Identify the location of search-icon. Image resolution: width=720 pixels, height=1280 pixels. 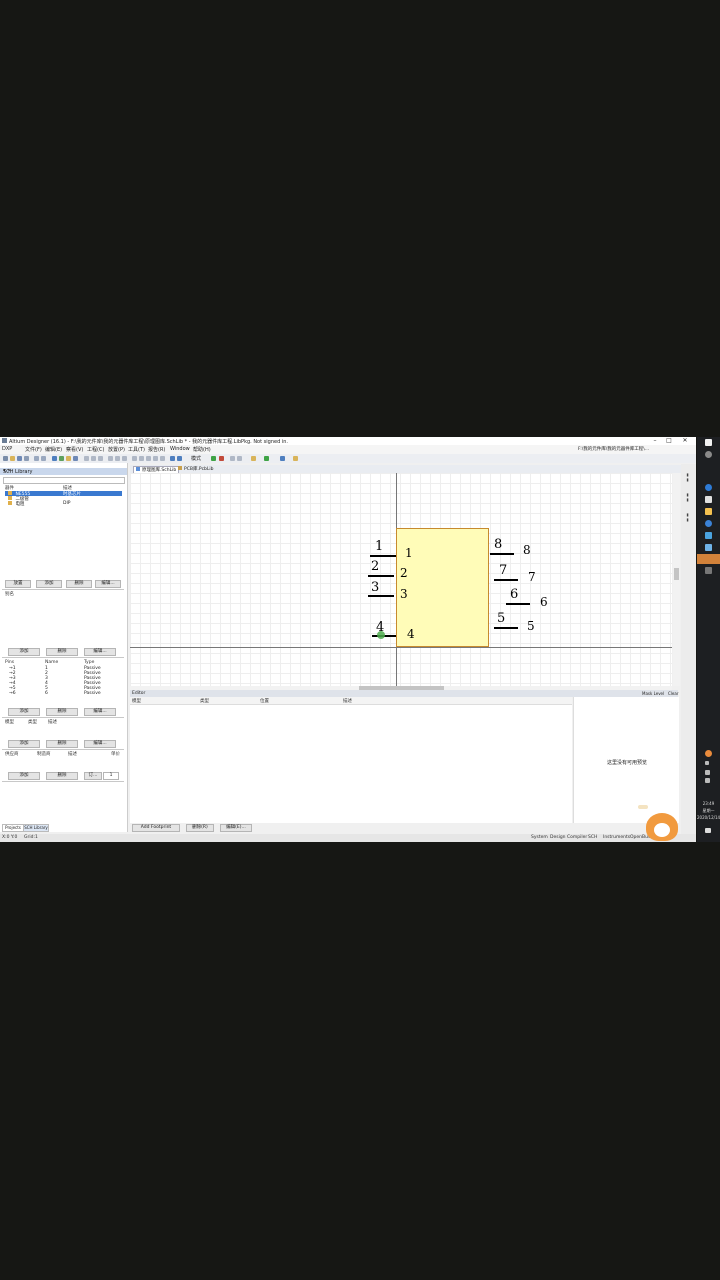
(708, 454).